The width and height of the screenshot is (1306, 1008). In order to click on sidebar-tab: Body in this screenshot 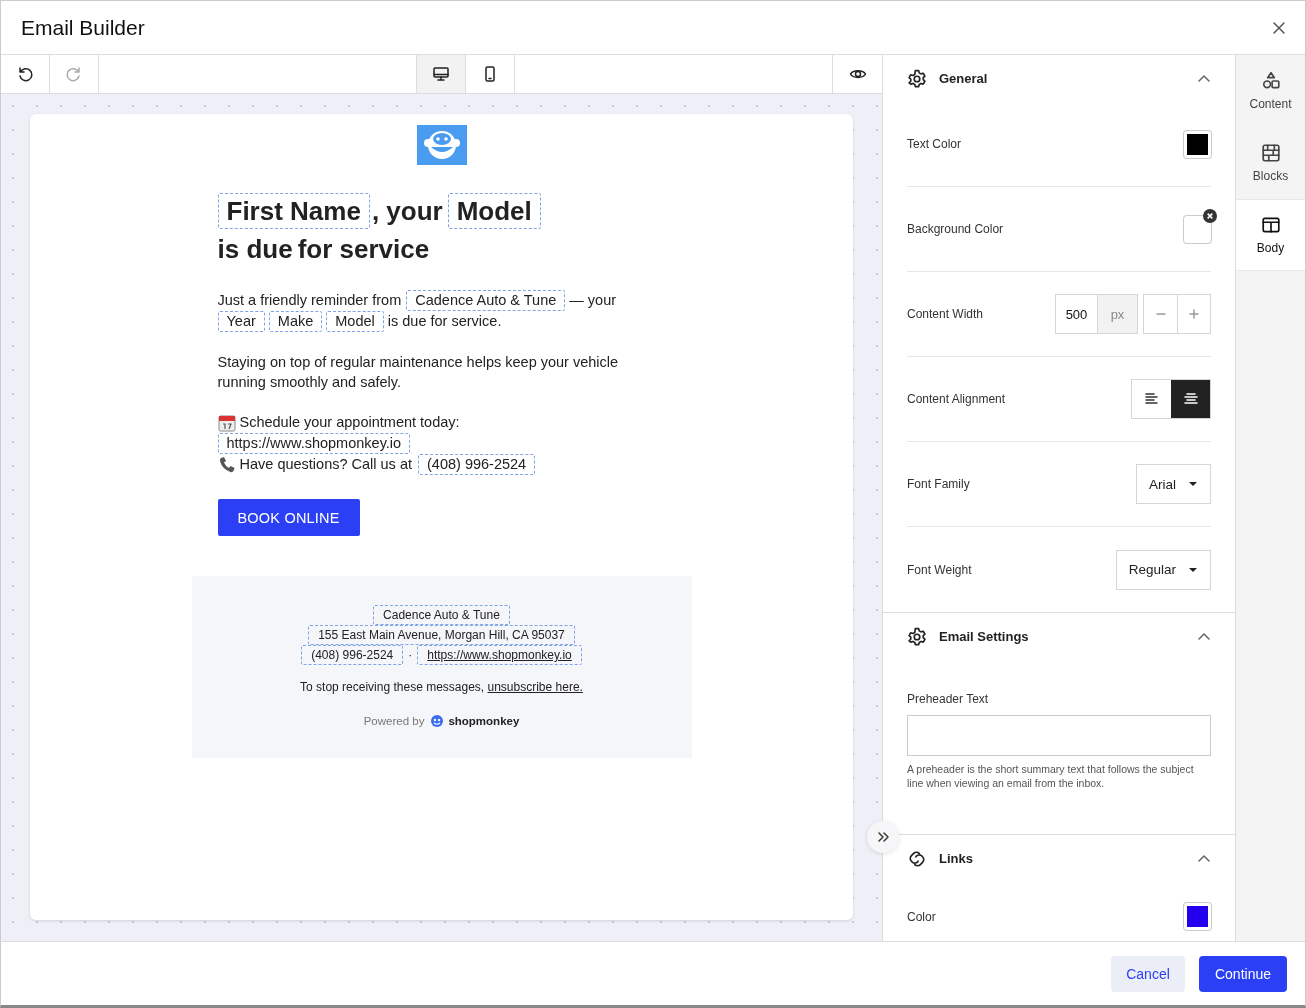, I will do `click(1270, 235)`.